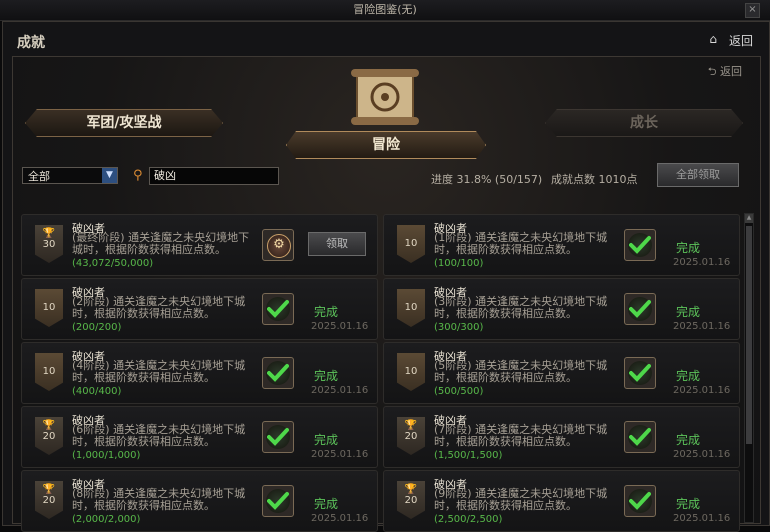 The height and width of the screenshot is (532, 770). I want to click on achievement-progress: (400/400), so click(97, 391).